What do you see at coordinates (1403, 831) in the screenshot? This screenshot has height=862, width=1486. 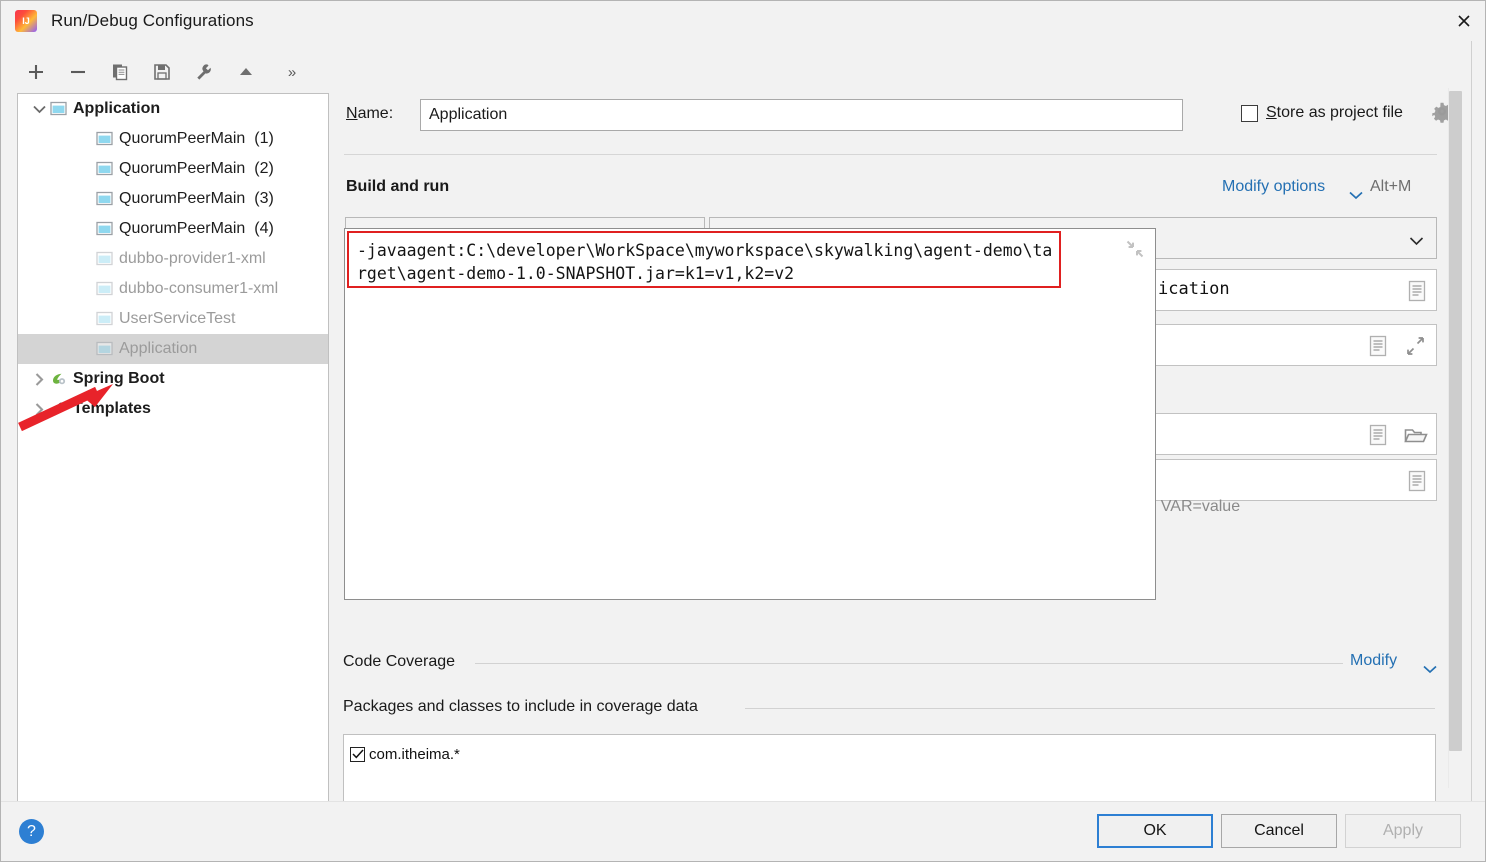 I see `apply-button: Apply` at bounding box center [1403, 831].